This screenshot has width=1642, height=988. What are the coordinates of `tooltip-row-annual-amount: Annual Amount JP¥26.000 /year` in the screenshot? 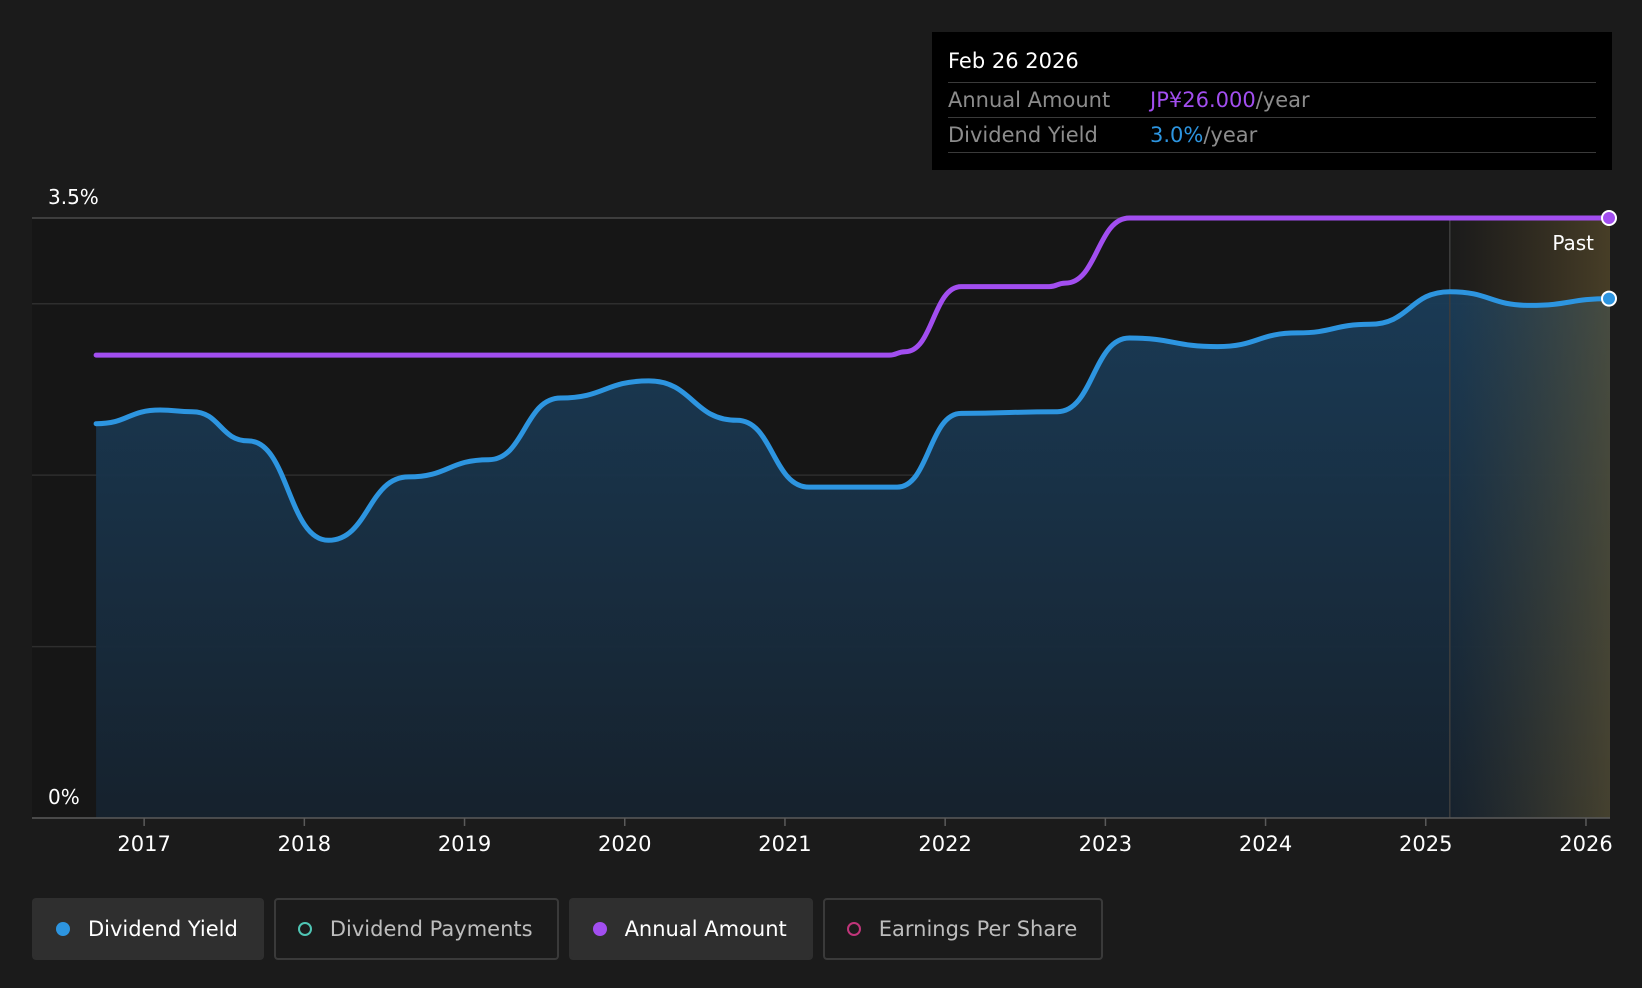 It's located at (1272, 100).